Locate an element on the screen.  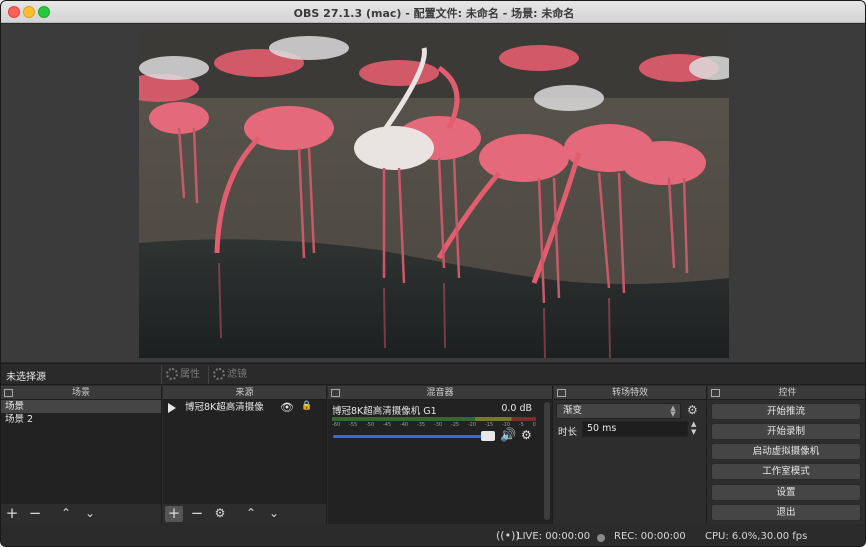
scenes-list: 场景 场景 2 is located at coordinates (81, 452).